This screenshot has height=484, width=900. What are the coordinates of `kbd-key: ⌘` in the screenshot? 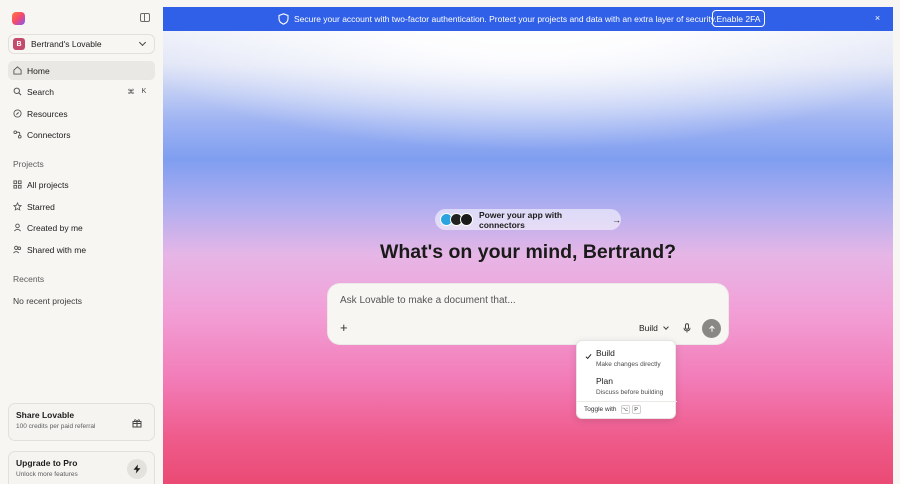 It's located at (131, 92).